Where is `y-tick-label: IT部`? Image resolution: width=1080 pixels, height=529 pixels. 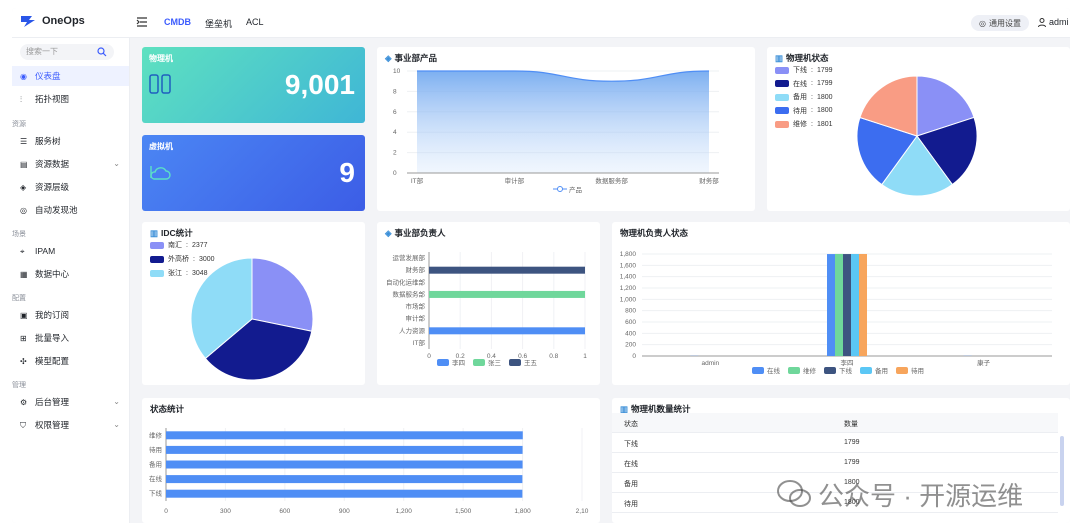 y-tick-label: IT部 is located at coordinates (419, 342).